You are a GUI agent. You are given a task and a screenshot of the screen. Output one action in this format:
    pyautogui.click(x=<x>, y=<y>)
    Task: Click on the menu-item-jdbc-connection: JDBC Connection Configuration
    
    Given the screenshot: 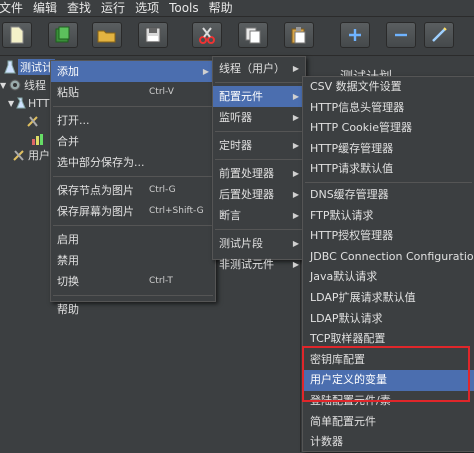 What is the action you would take?
    pyautogui.click(x=388, y=257)
    